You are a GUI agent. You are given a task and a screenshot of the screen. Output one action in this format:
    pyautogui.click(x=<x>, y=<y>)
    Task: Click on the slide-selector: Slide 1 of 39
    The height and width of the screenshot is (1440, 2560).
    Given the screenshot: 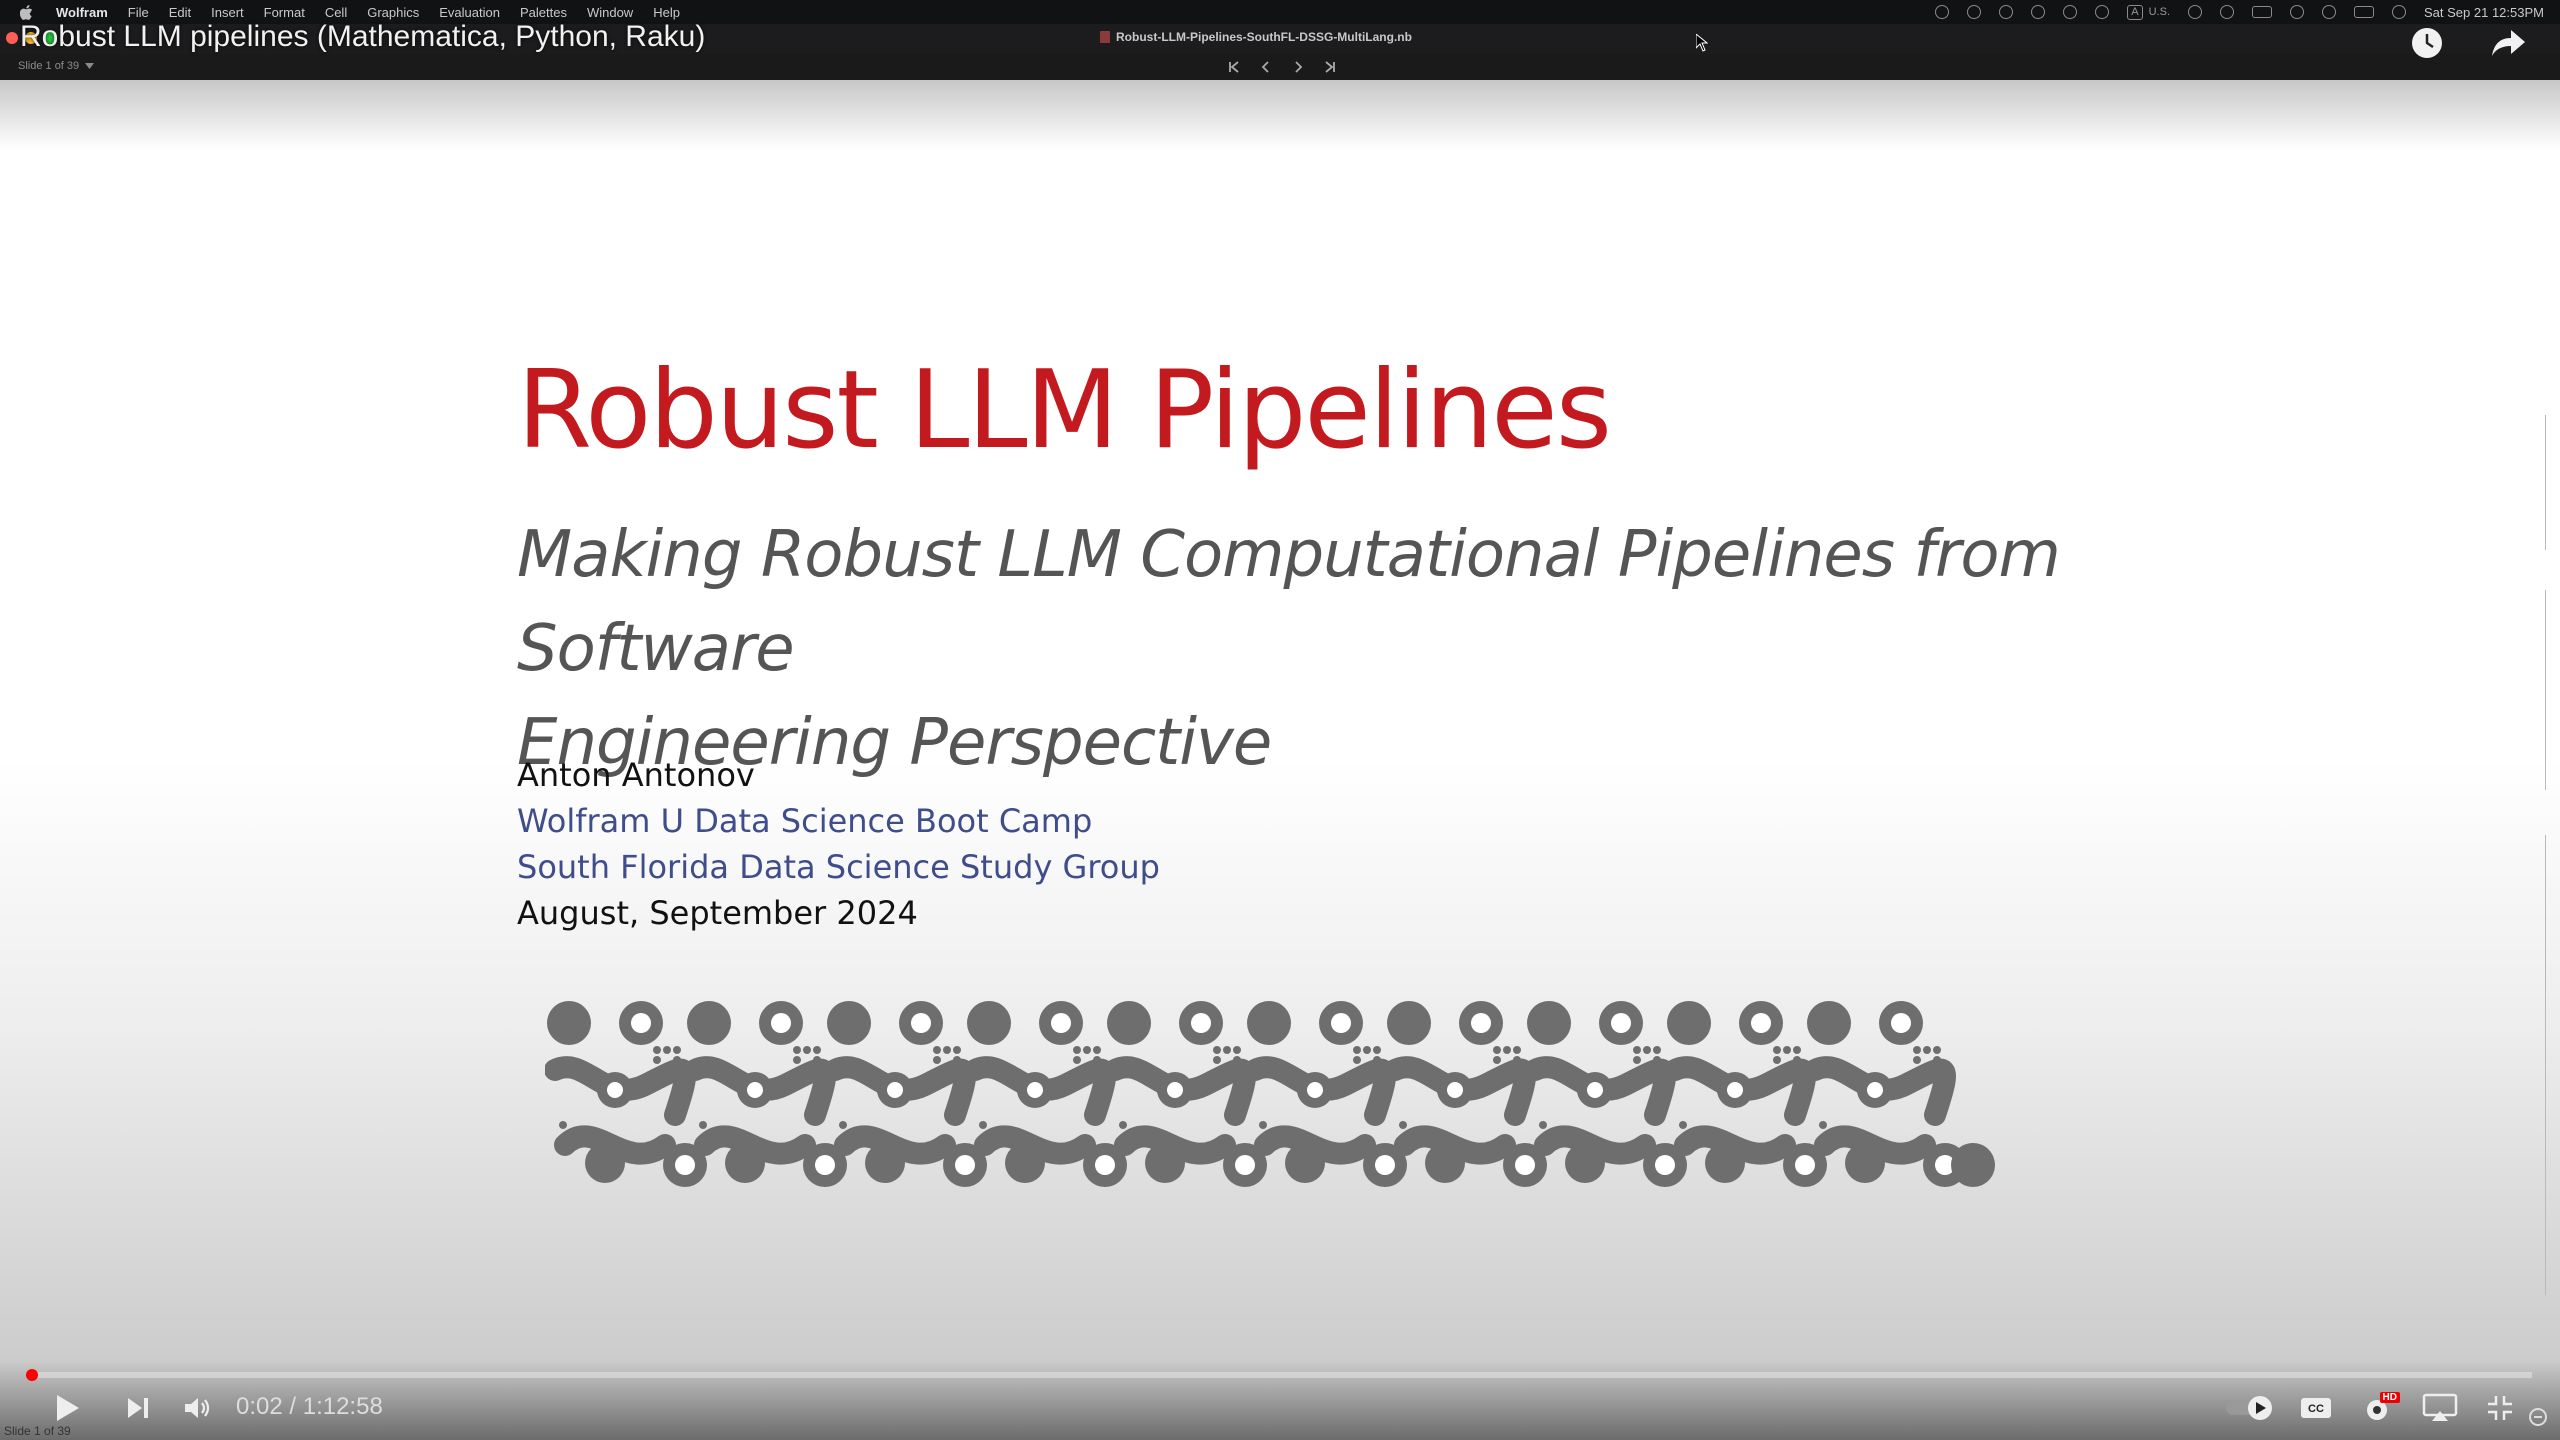 What is the action you would take?
    pyautogui.click(x=56, y=66)
    